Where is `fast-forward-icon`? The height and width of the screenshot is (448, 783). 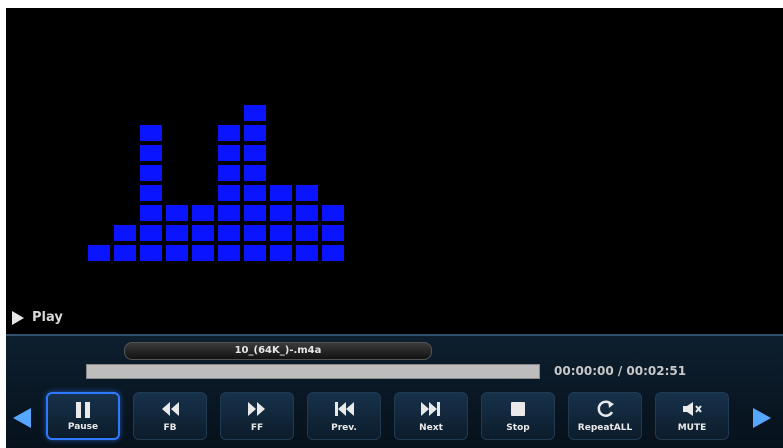
fast-forward-icon is located at coordinates (257, 409).